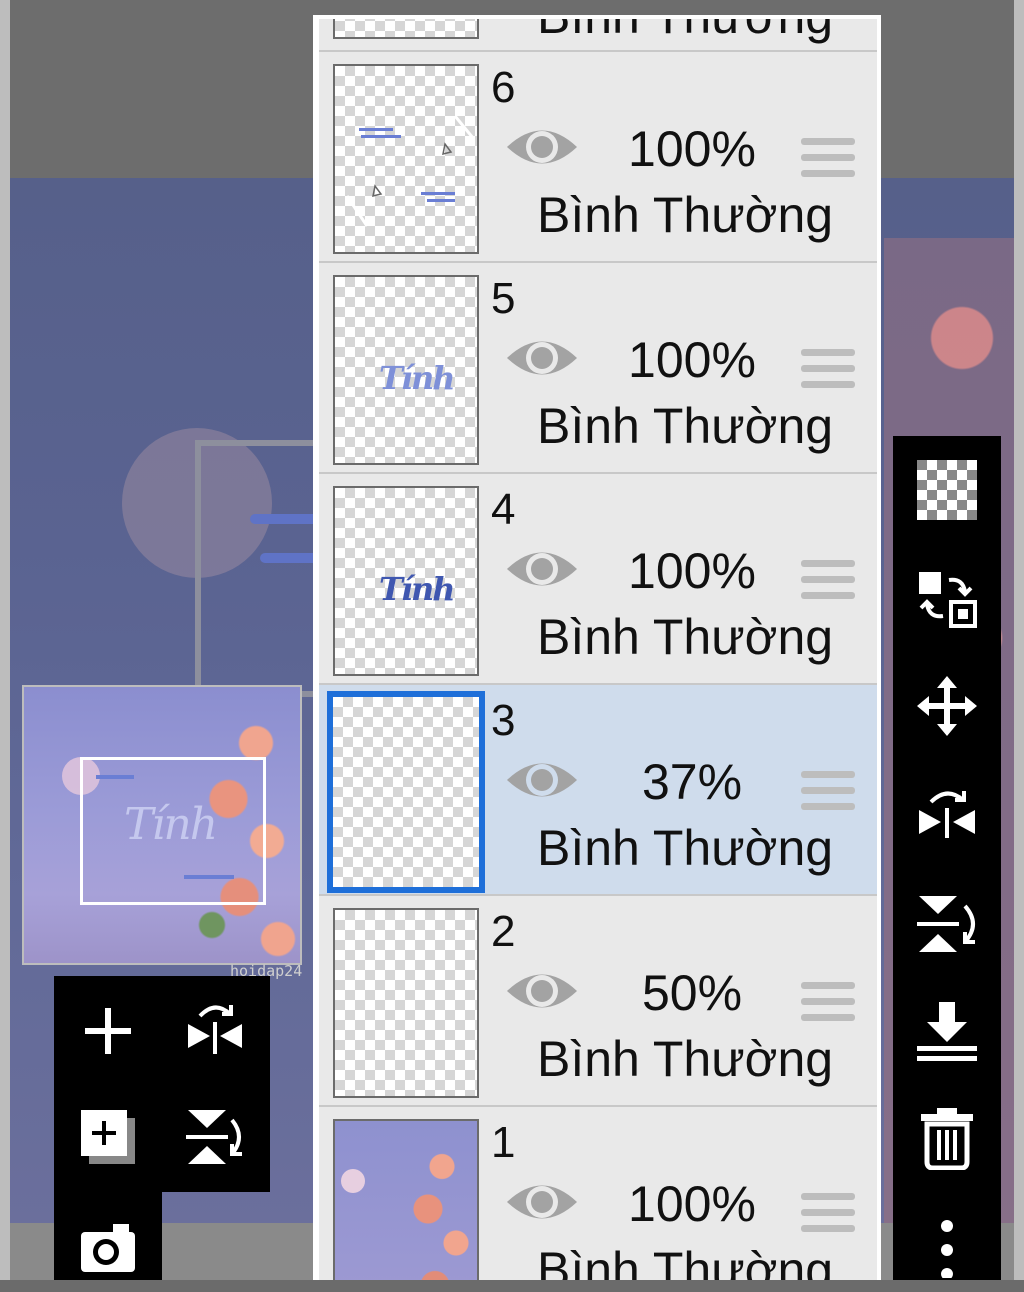  I want to click on layer-tools-toolbar, so click(947, 858).